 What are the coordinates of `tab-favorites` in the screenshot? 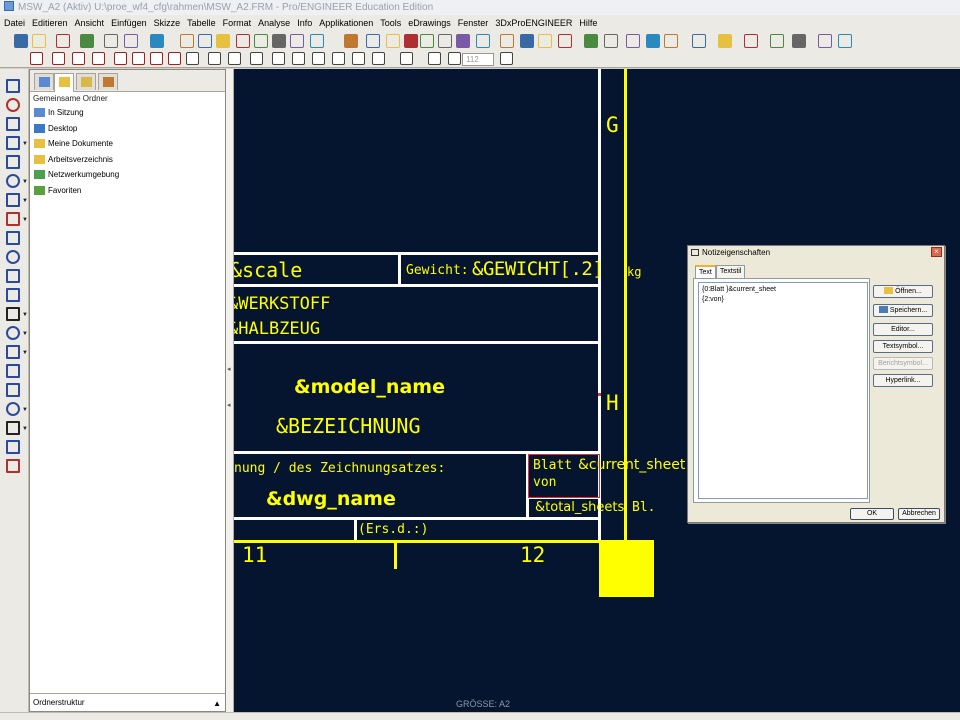 It's located at (86, 81).